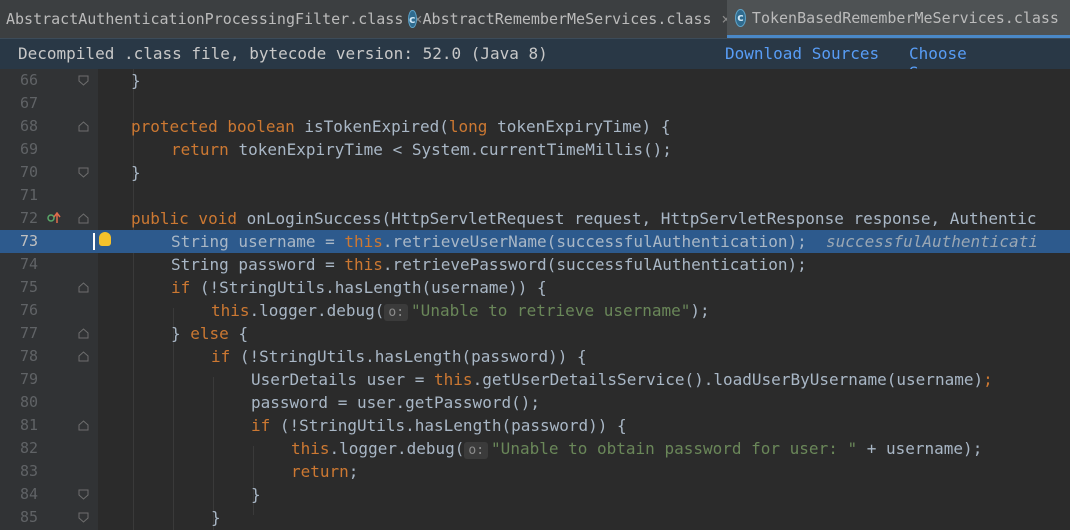 The image size is (1070, 530). I want to click on code-line-85: 85 }, so click(535, 517).